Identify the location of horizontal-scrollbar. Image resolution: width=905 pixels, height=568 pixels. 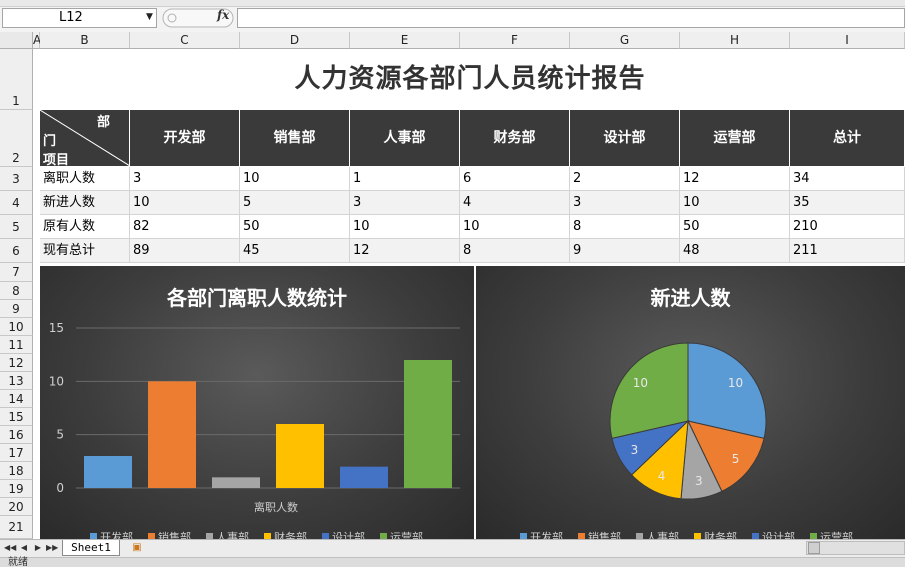
(855, 548).